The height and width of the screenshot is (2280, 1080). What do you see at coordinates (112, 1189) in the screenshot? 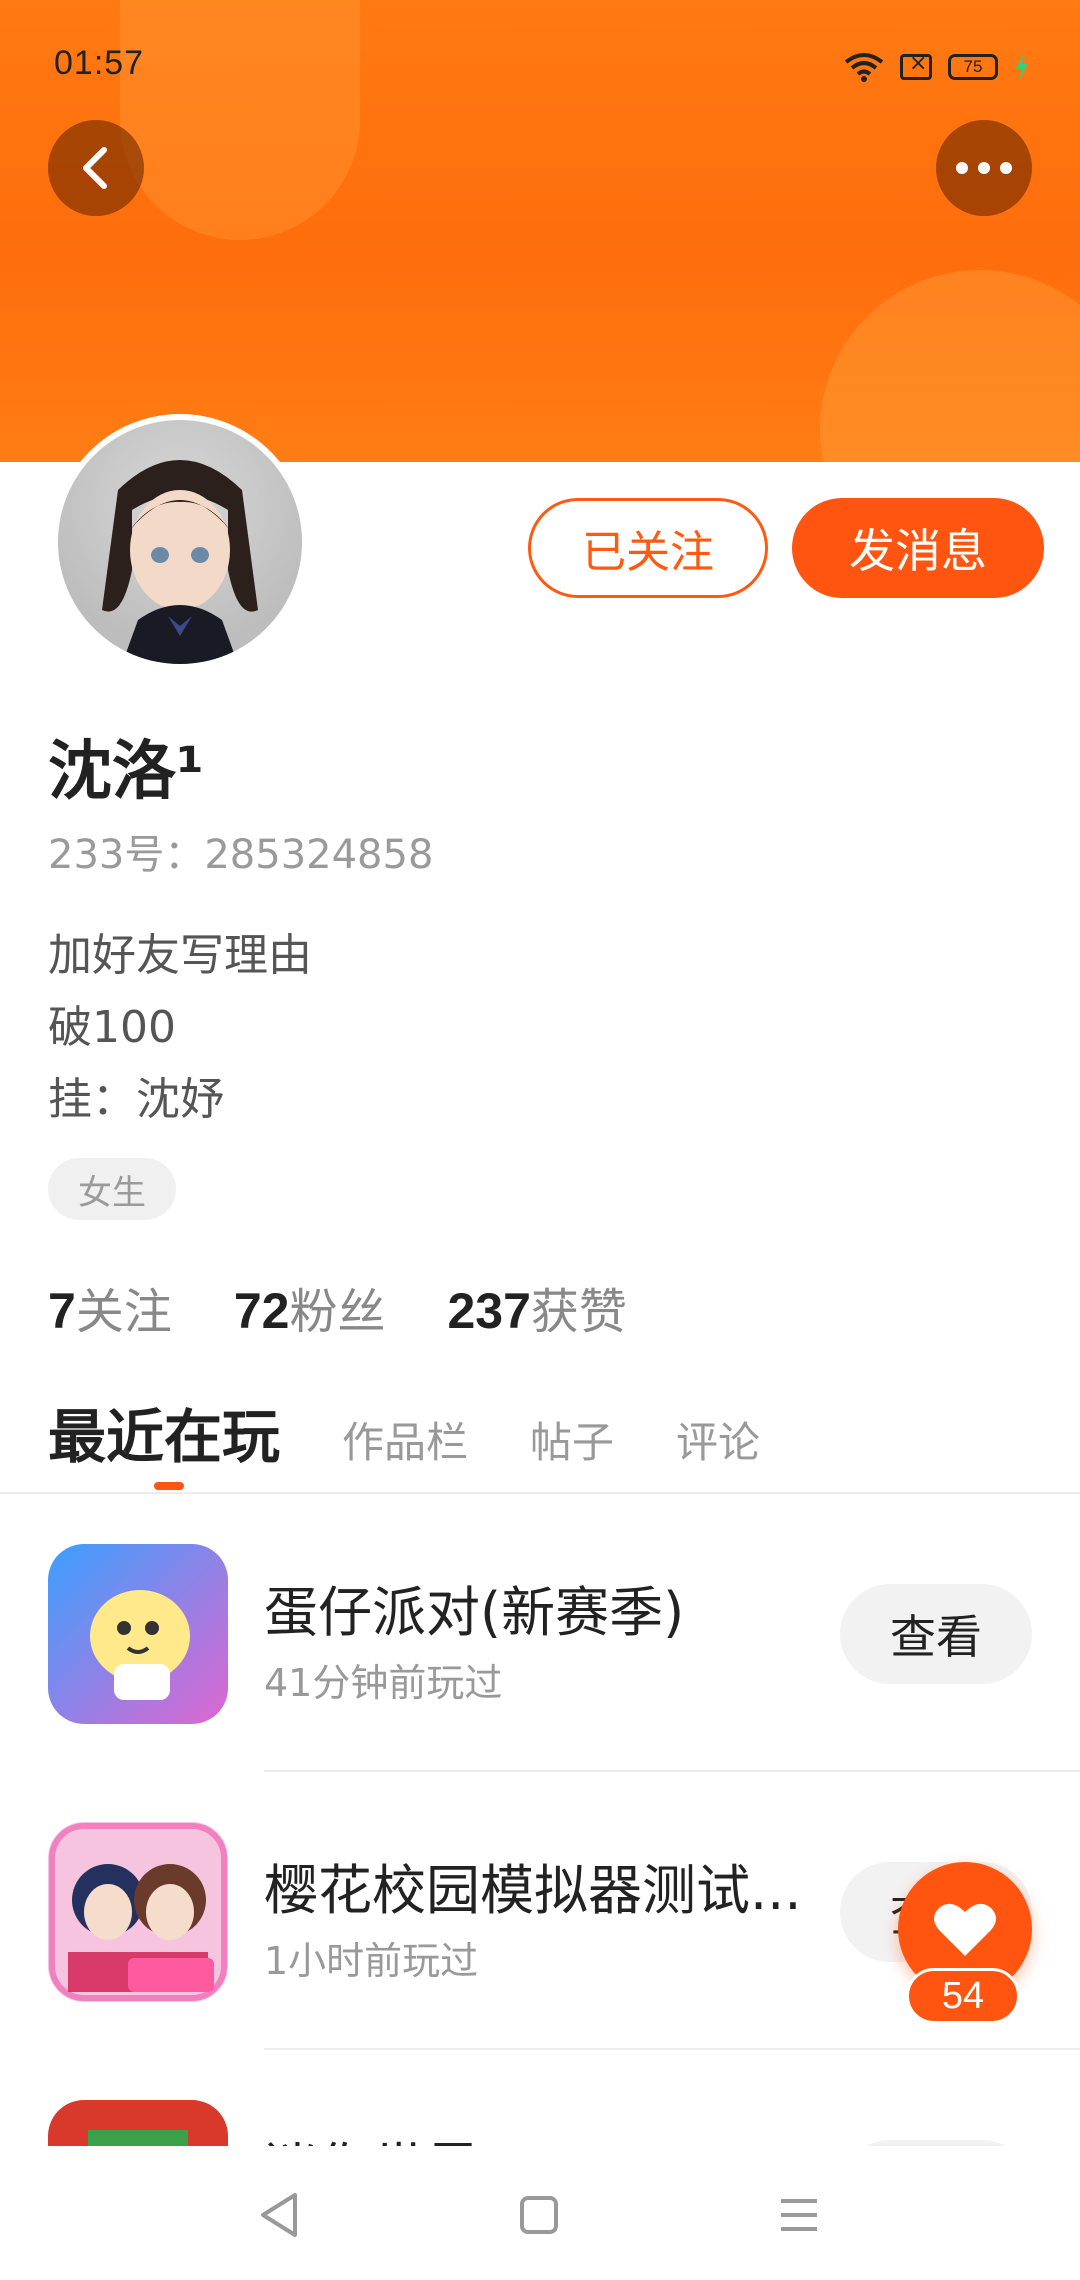
I see `gender-tag: 女生` at bounding box center [112, 1189].